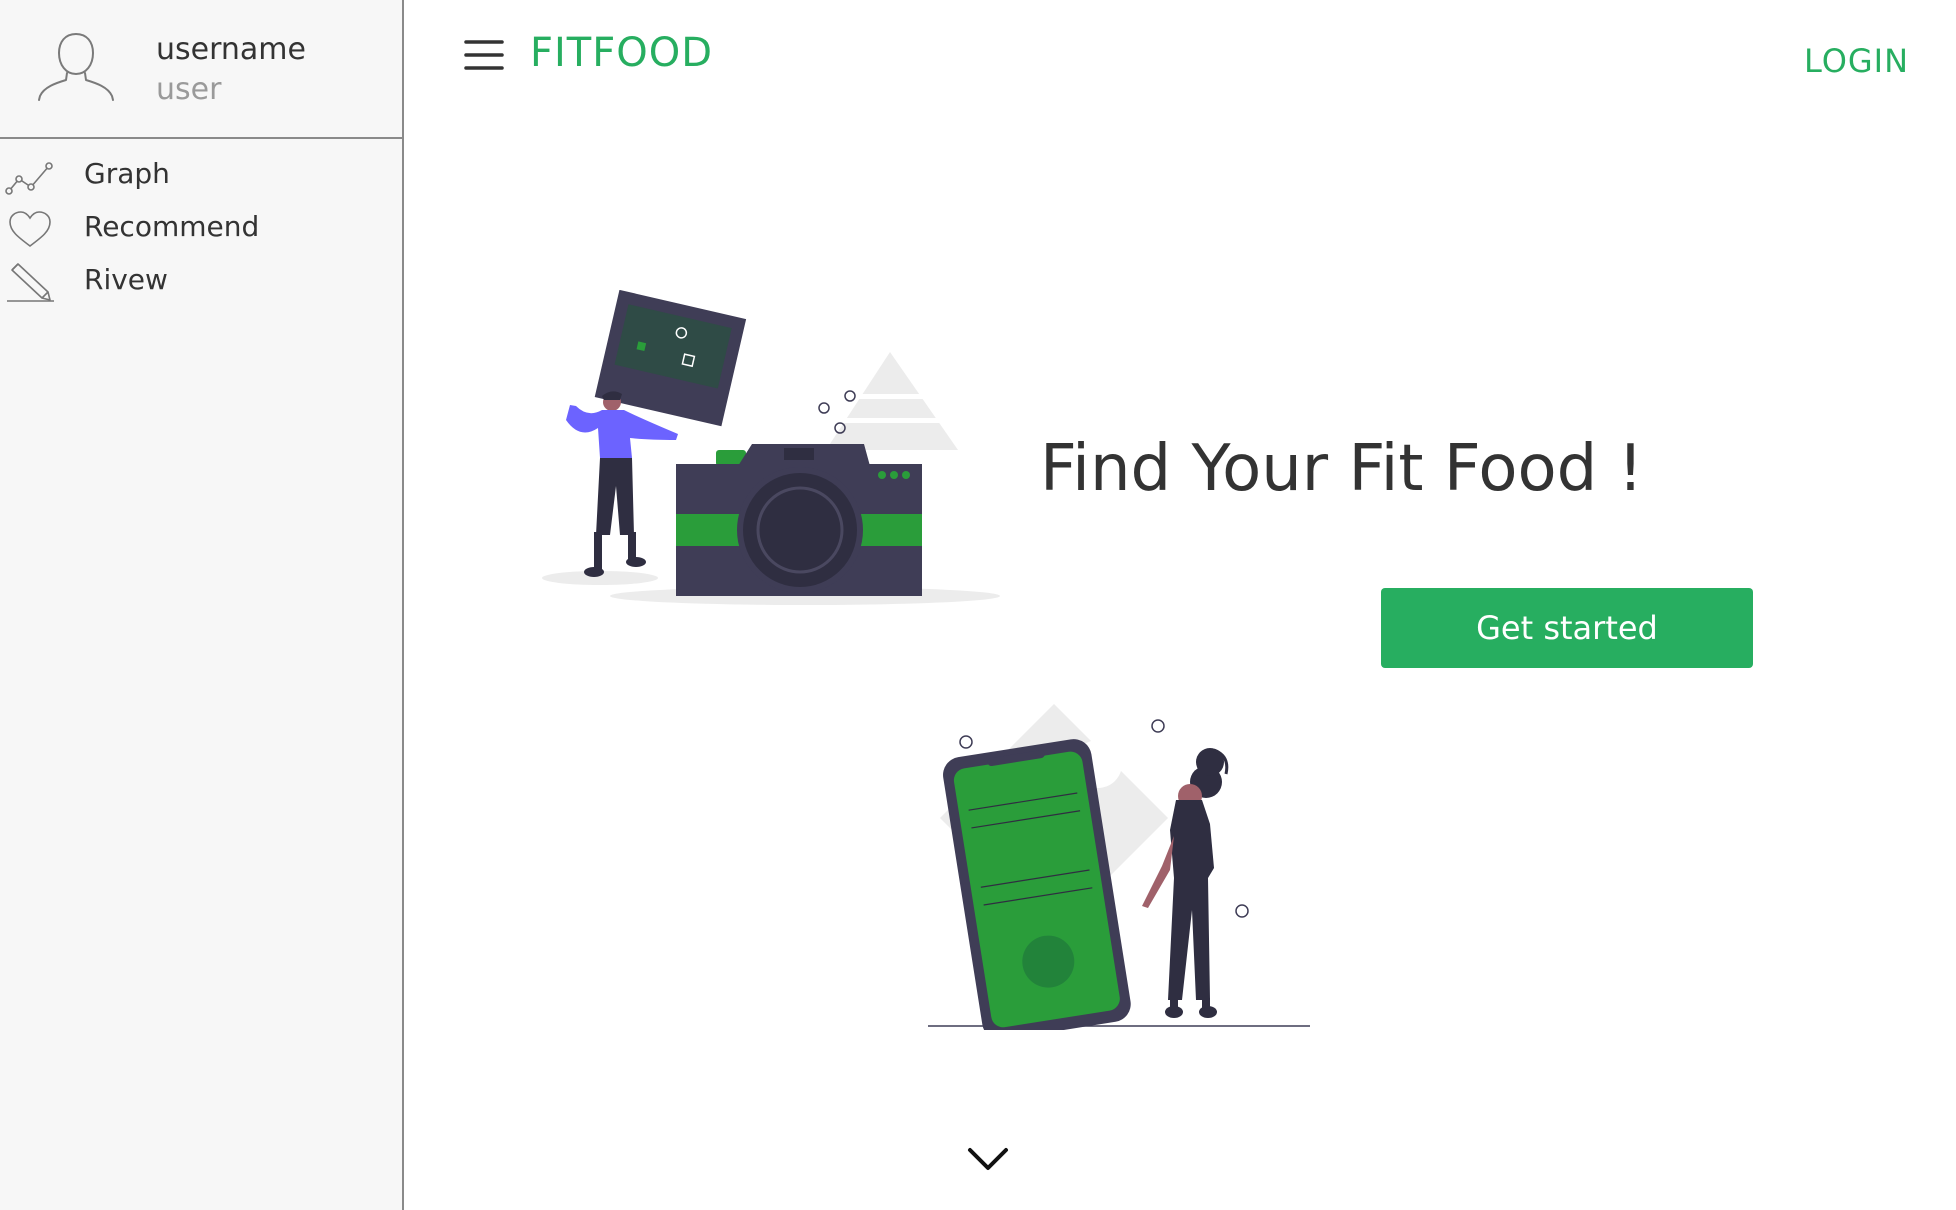 The image size is (1956, 1210). What do you see at coordinates (988, 1159) in the screenshot?
I see `chevron-down-icon` at bounding box center [988, 1159].